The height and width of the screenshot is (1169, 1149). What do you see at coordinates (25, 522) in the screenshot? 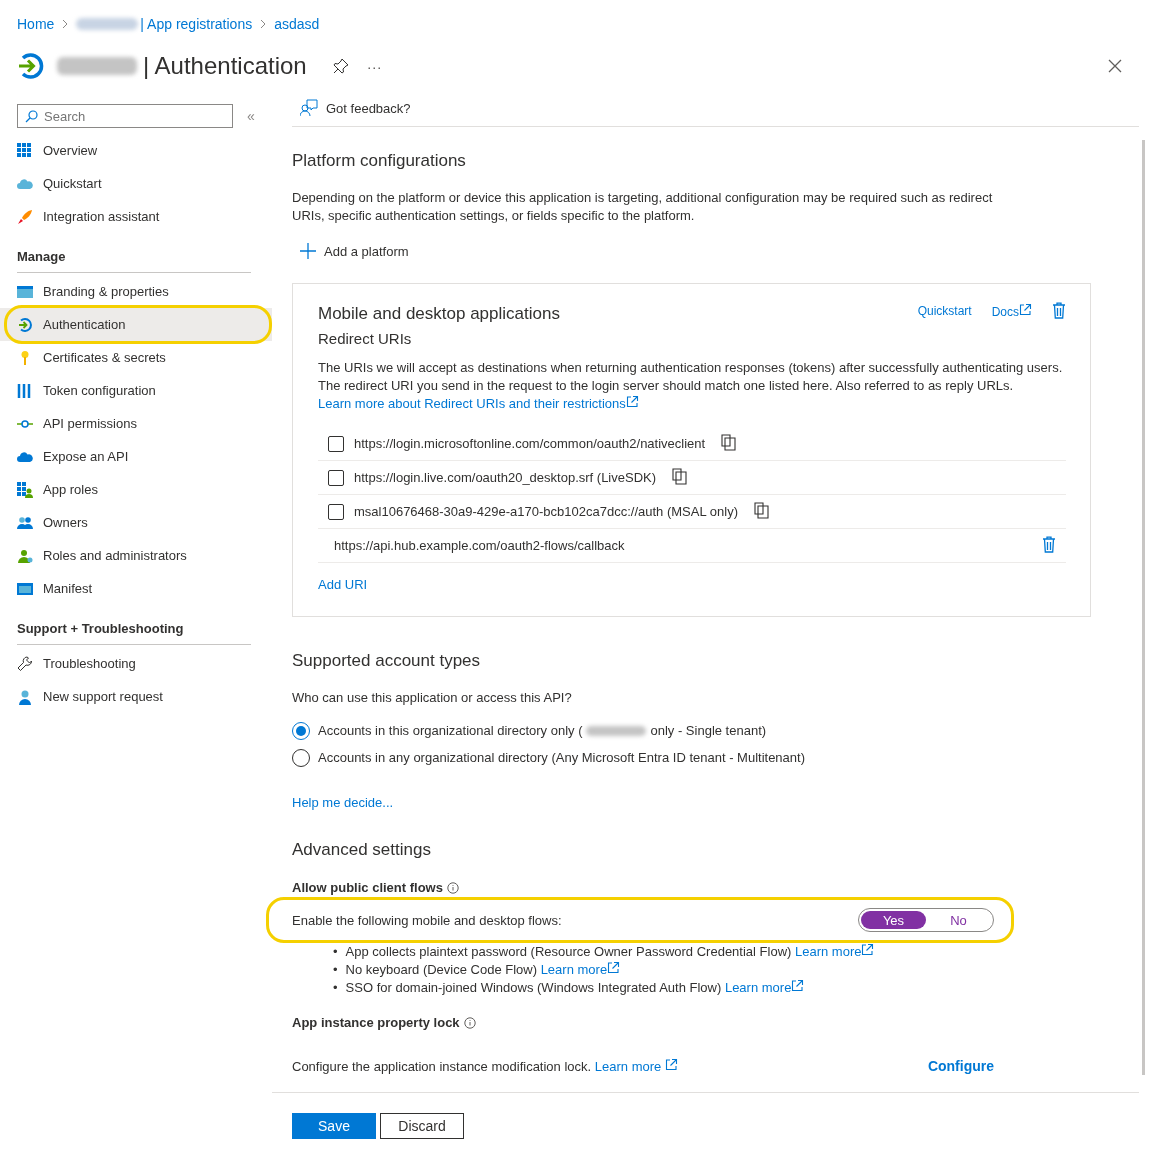
I see `people-icon` at bounding box center [25, 522].